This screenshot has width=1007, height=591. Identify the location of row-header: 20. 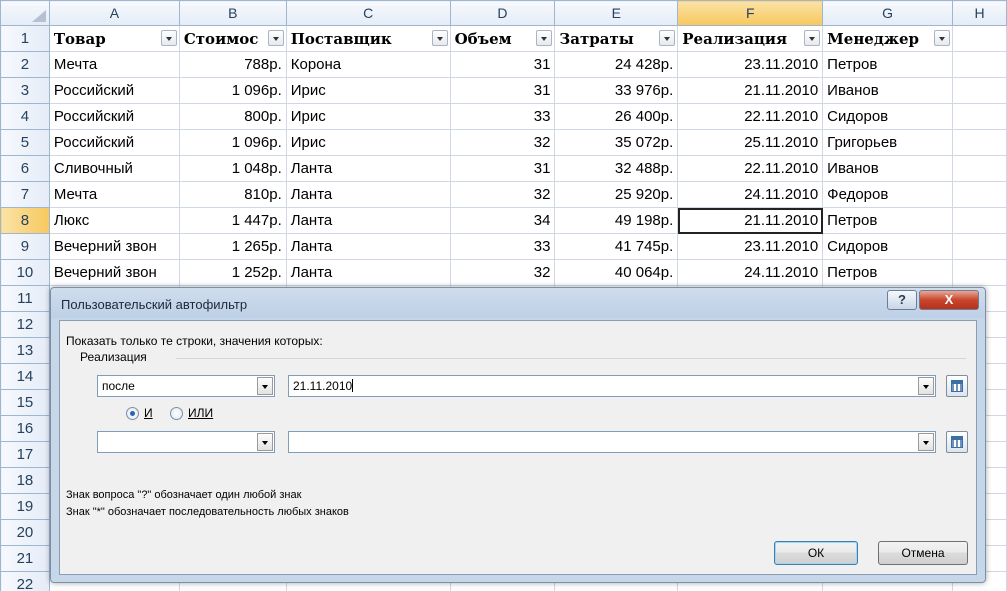
(25, 532).